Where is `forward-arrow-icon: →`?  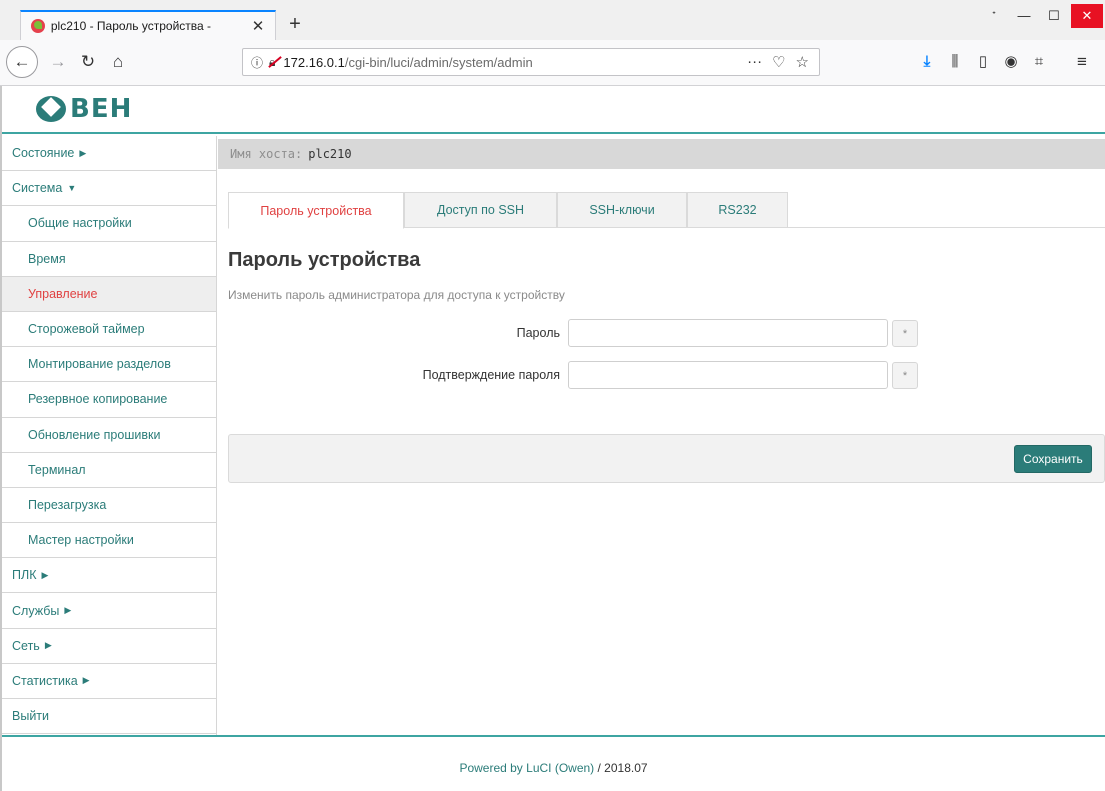
forward-arrow-icon: → is located at coordinates (58, 62).